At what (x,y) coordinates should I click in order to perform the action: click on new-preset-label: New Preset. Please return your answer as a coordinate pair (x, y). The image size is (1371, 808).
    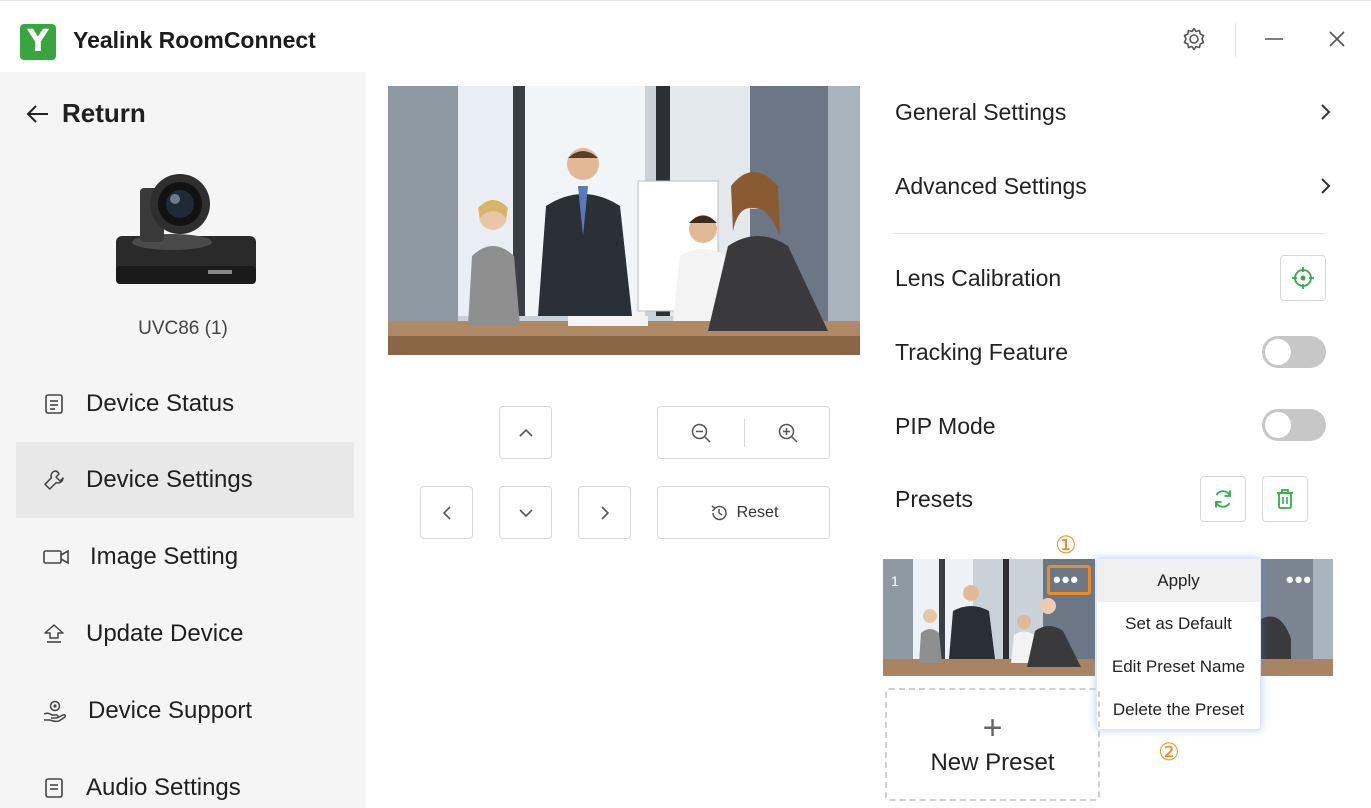
    Looking at the image, I should click on (992, 762).